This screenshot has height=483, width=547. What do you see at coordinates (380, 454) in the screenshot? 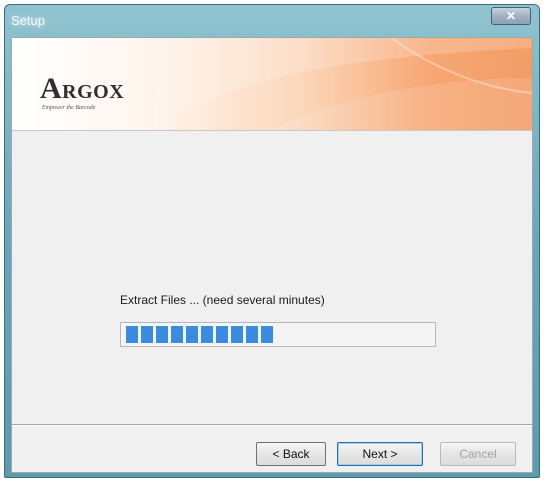
I see `next-button: Next >` at bounding box center [380, 454].